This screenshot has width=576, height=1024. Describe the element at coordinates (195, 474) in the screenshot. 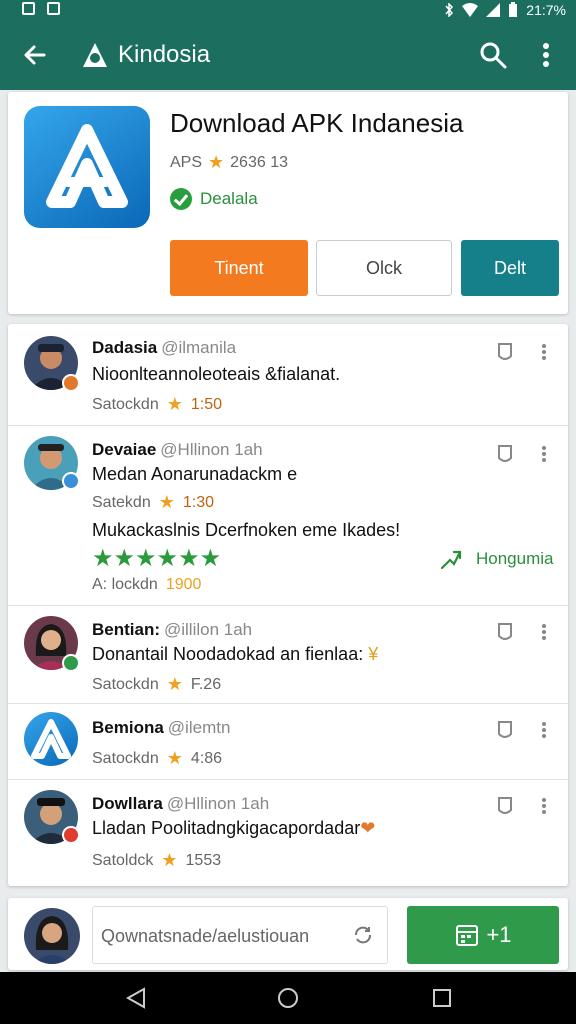

I see `review-text: Medan Aonarunadackm e` at that location.